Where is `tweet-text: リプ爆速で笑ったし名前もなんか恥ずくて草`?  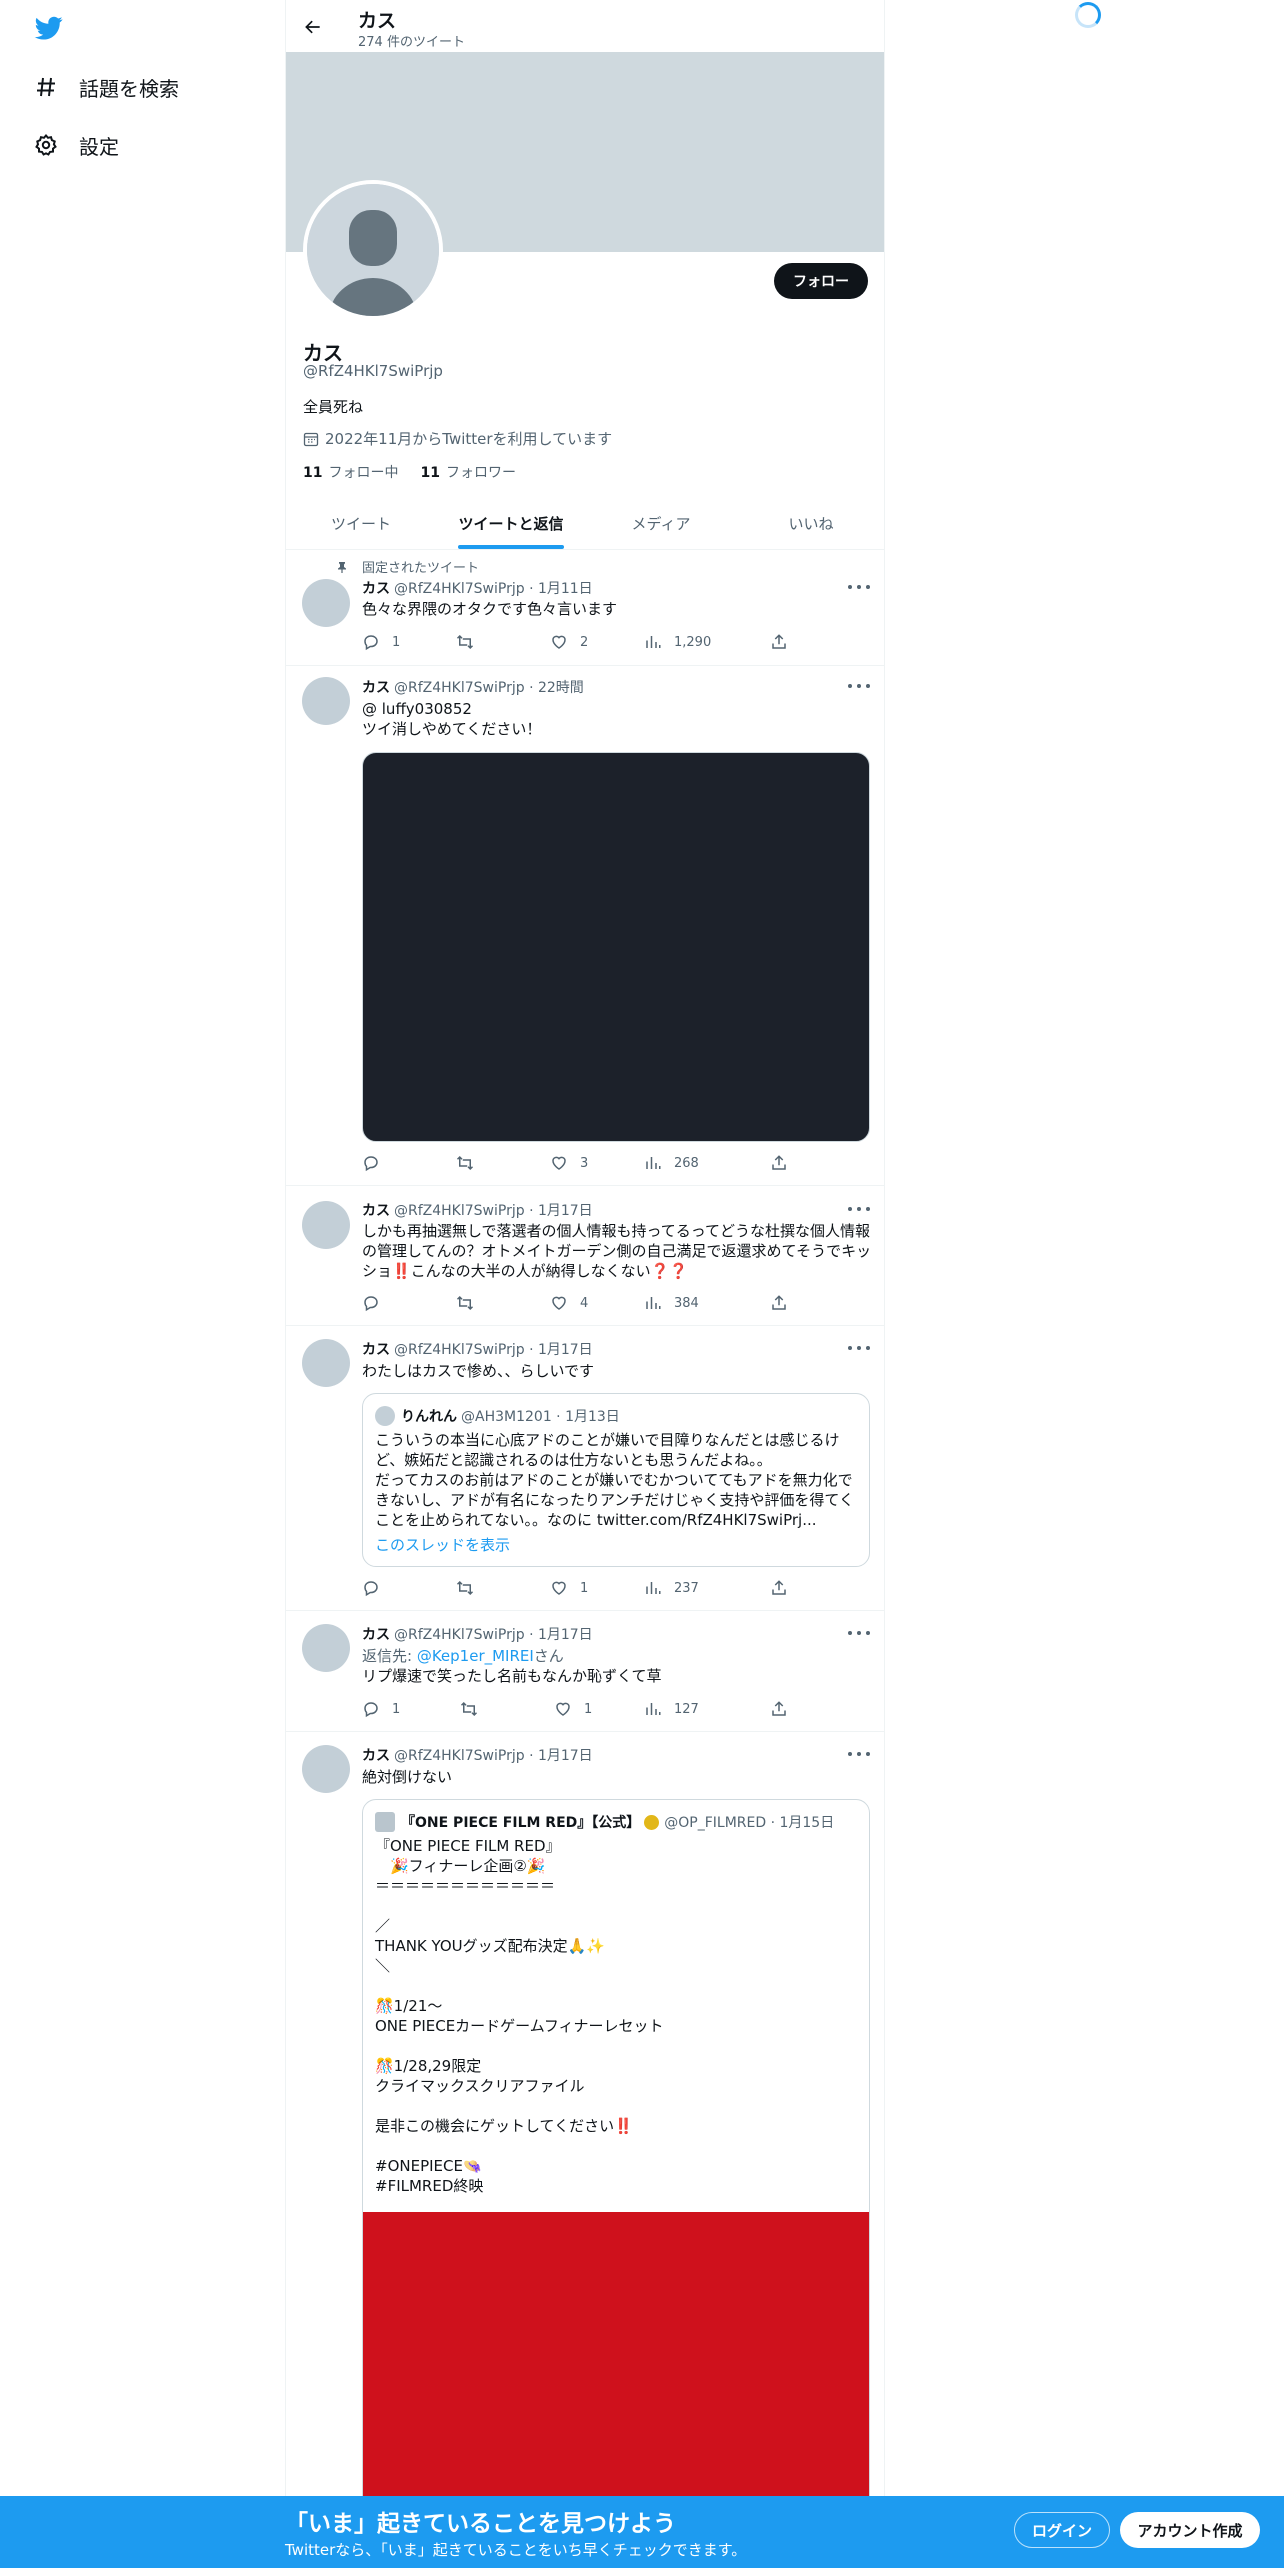 tweet-text: リプ爆速で笑ったし名前もなんか恥ずくて草 is located at coordinates (512, 1676).